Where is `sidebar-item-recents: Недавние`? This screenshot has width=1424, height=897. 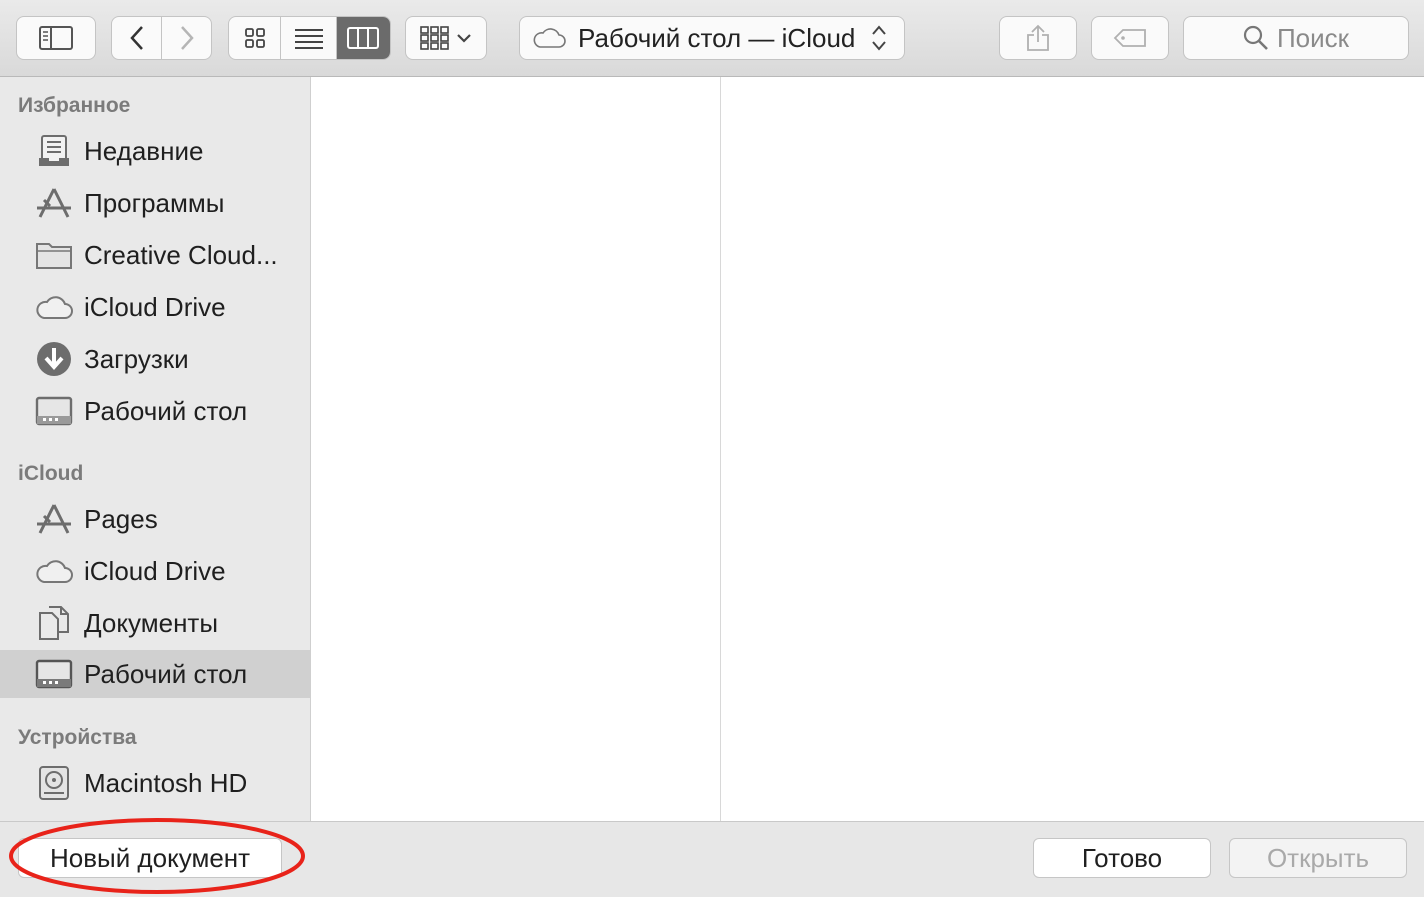
sidebar-item-recents: Недавние is located at coordinates (155, 151).